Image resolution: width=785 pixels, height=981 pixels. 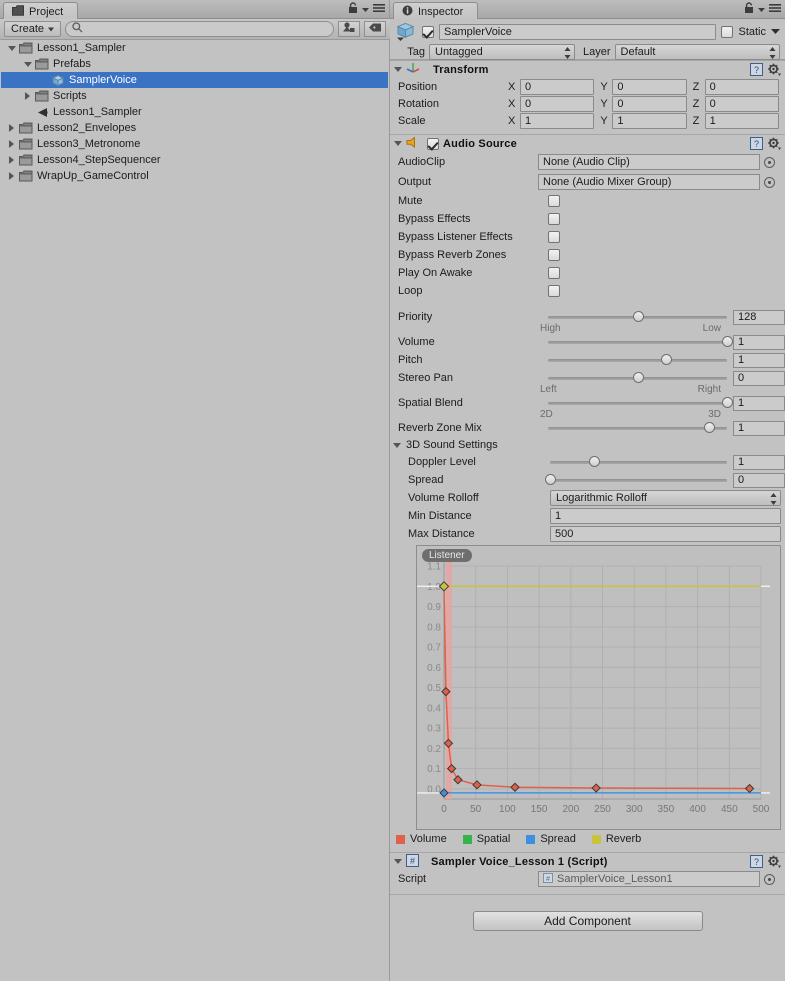 What do you see at coordinates (769, 182) in the screenshot?
I see `output-picker-icon` at bounding box center [769, 182].